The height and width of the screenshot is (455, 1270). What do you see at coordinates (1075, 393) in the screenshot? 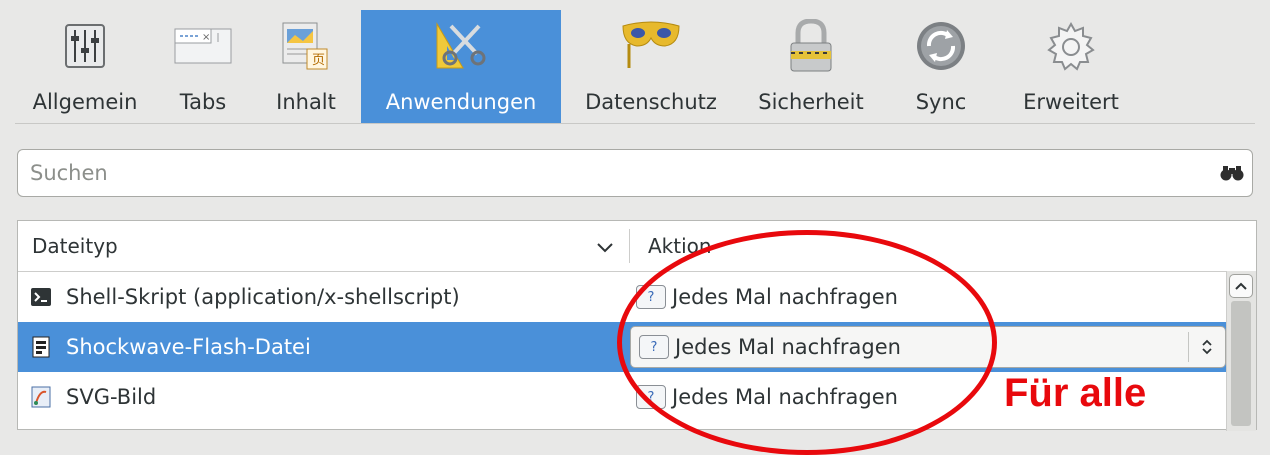
I see `annotation-text: Für alle` at bounding box center [1075, 393].